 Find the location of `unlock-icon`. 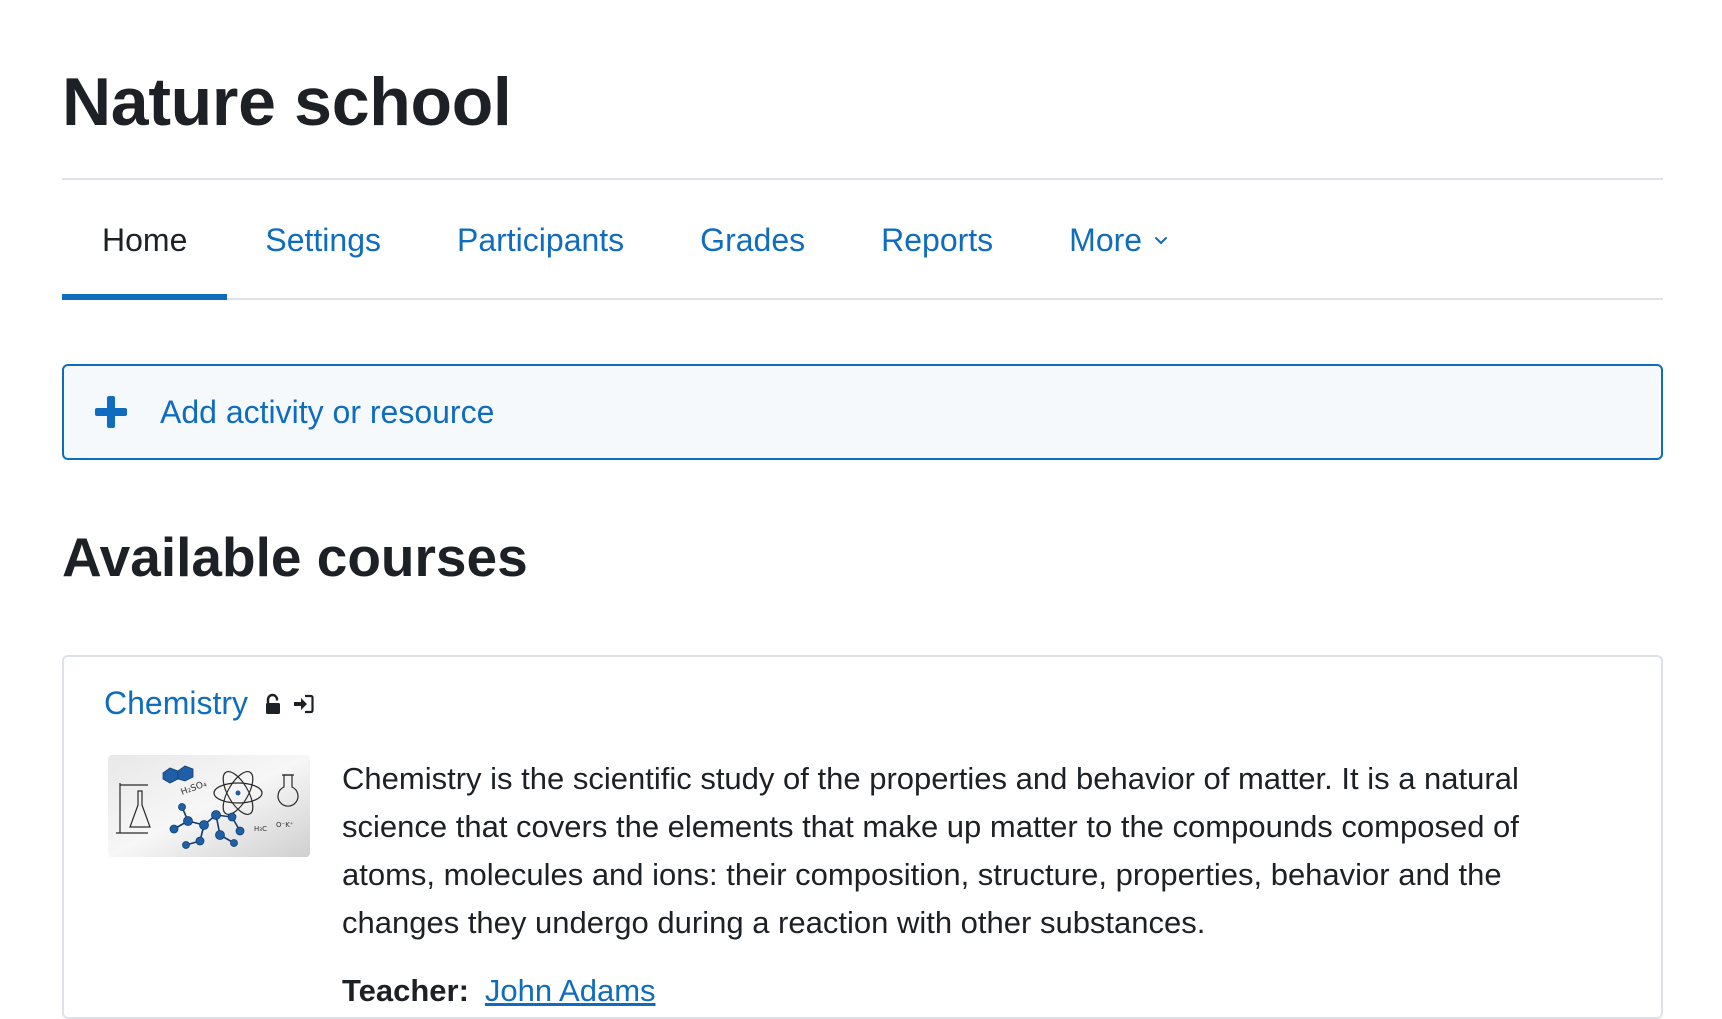

unlock-icon is located at coordinates (273, 703).